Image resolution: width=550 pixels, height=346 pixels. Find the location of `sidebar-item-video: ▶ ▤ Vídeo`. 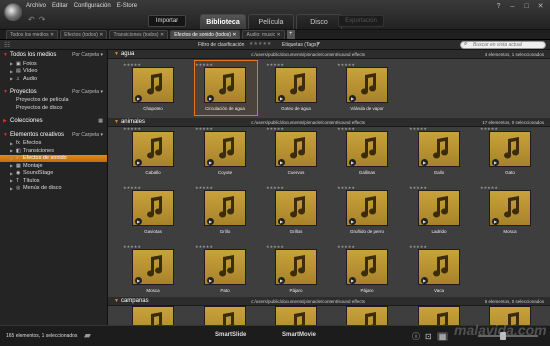

sidebar-item-video: ▶ ▤ Vídeo is located at coordinates (53, 72).